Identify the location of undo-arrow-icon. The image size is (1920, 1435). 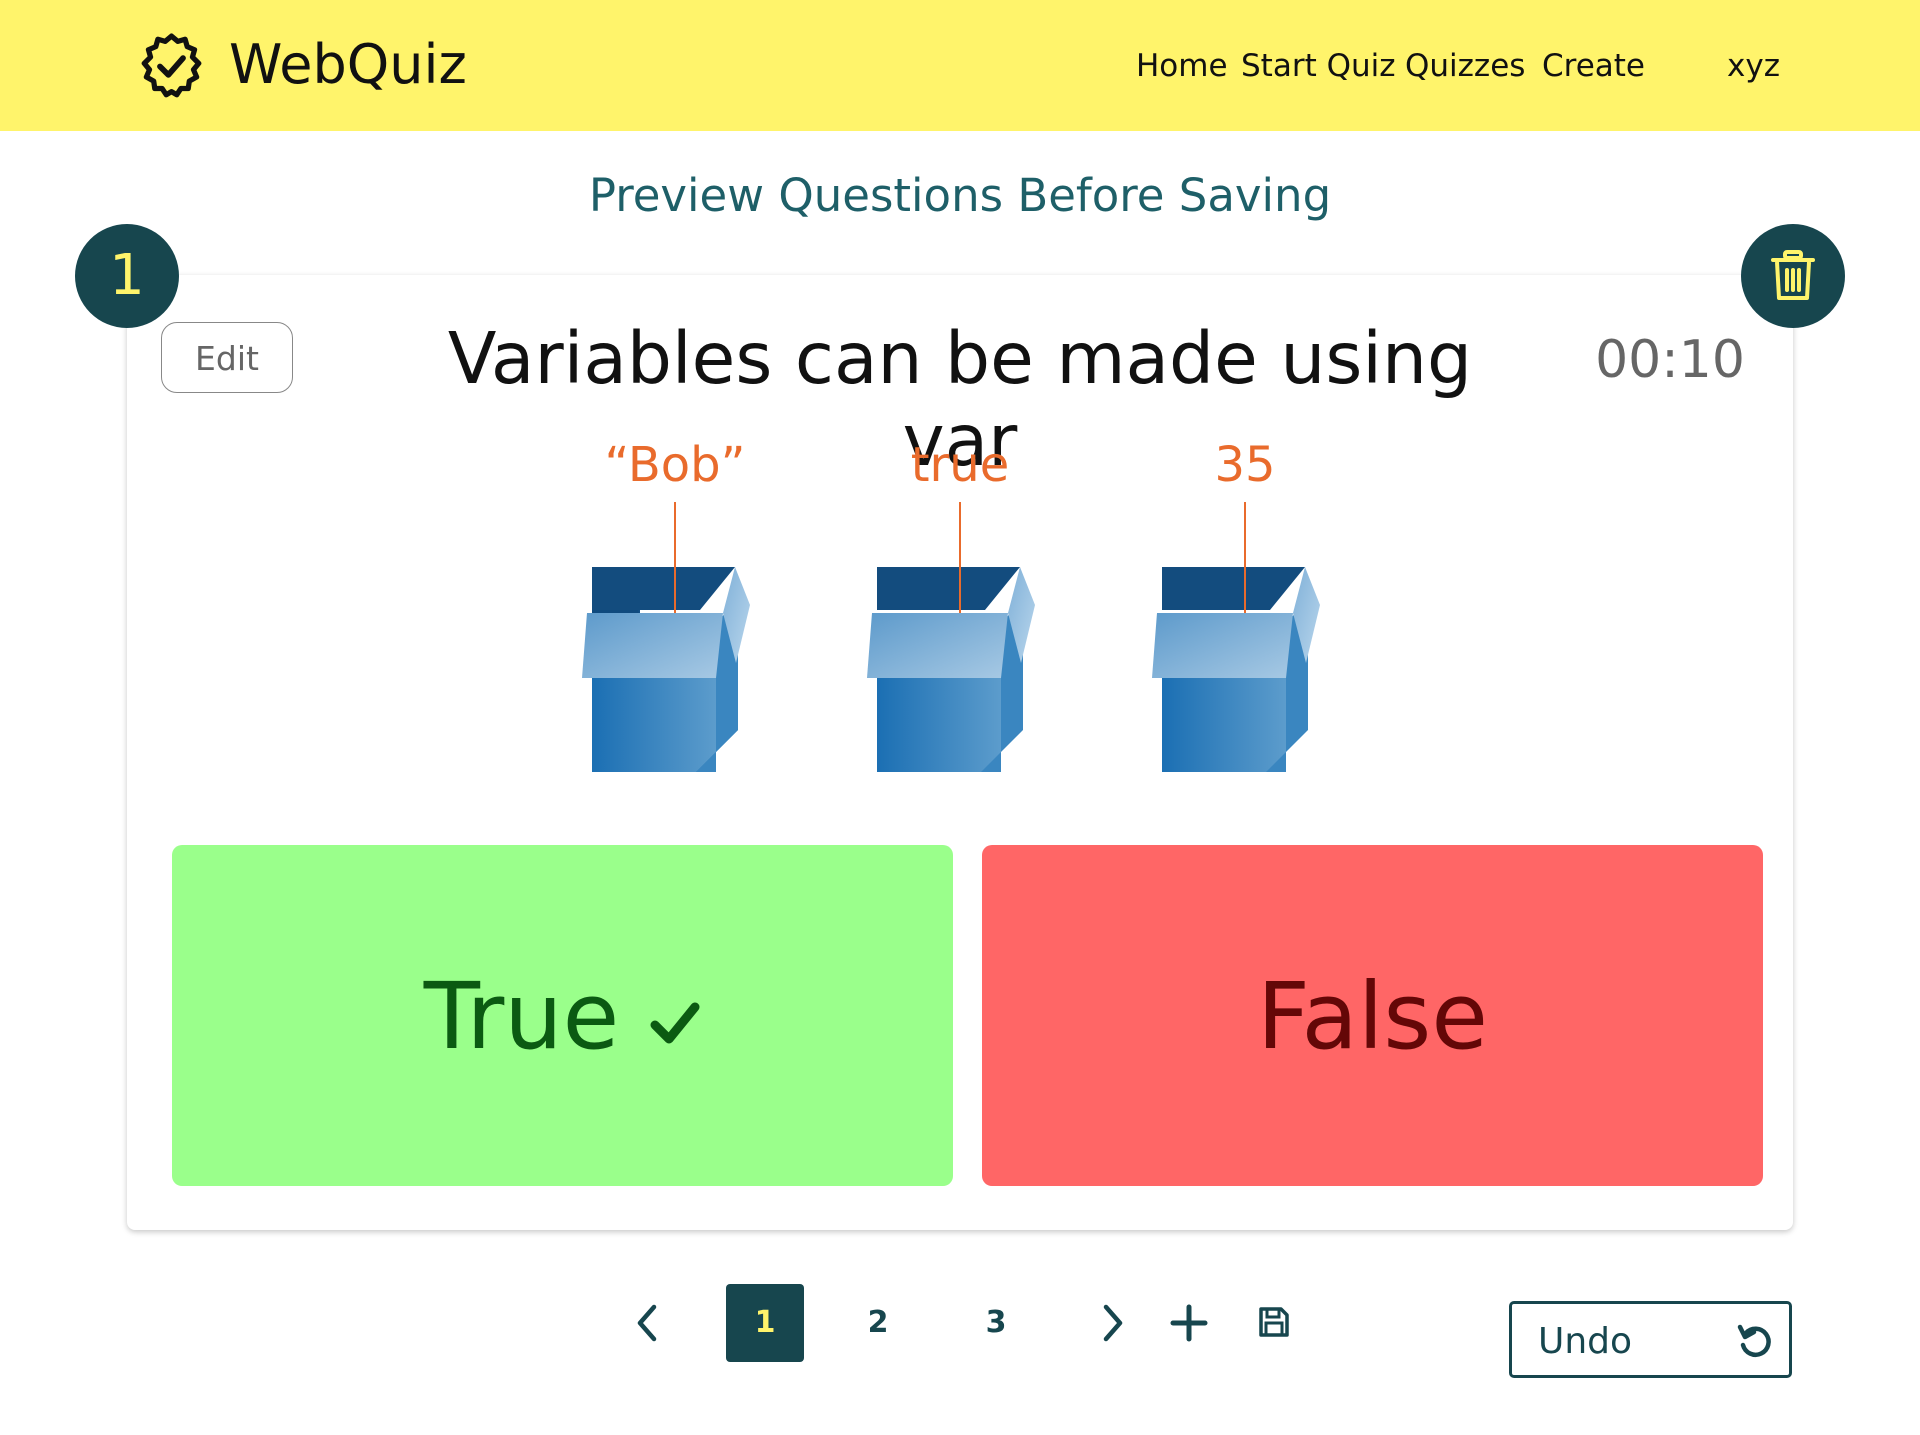
(1754, 1340).